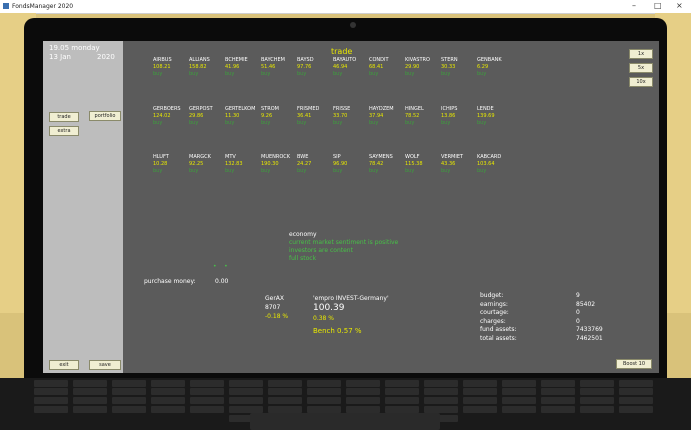 The image size is (691, 430). Describe the element at coordinates (222, 281) in the screenshot. I see `purchase-money-value: 0.00` at that location.